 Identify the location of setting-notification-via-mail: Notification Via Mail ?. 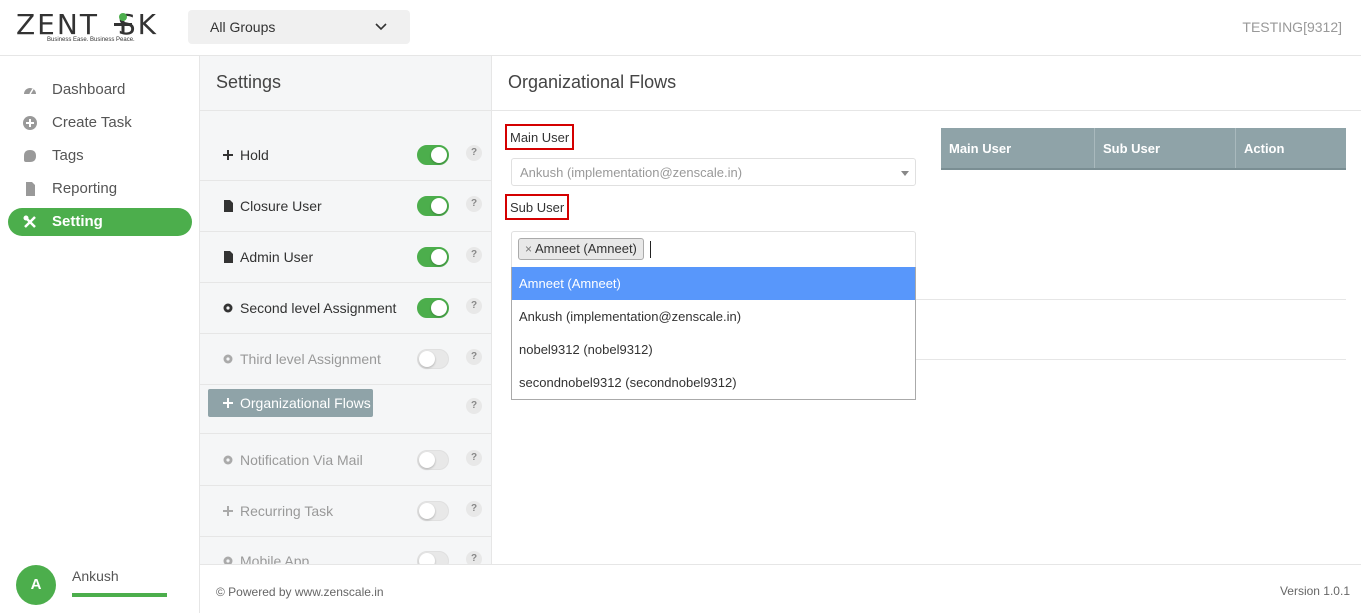
(345, 460).